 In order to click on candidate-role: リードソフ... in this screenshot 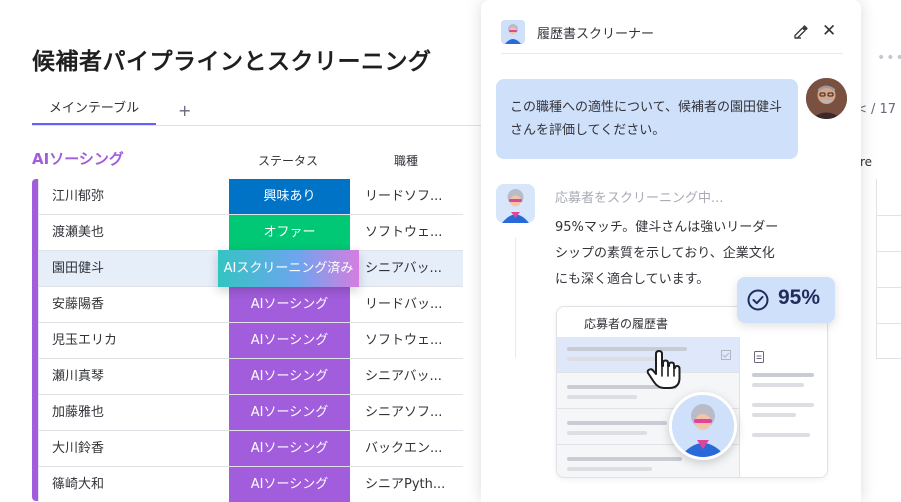, I will do `click(413, 196)`.